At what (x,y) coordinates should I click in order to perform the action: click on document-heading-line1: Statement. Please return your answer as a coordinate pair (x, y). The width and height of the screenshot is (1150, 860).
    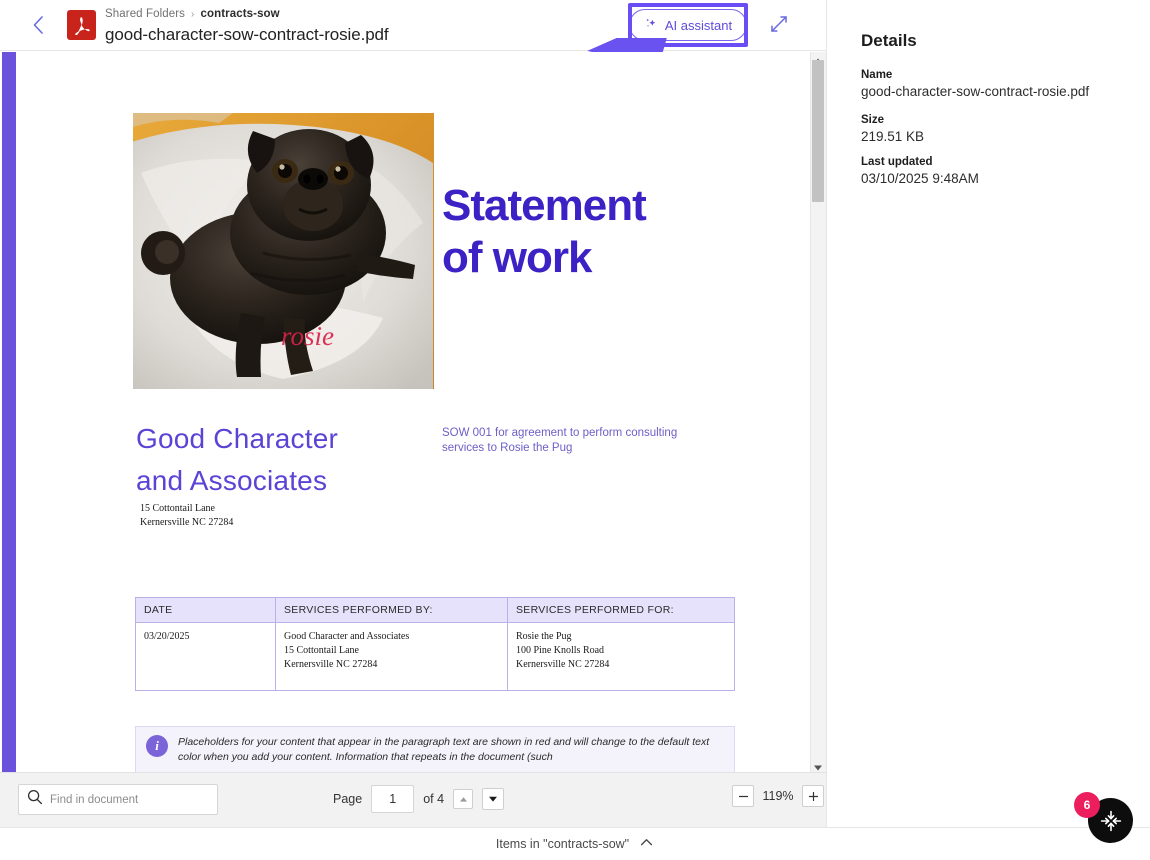
    Looking at the image, I should click on (544, 205).